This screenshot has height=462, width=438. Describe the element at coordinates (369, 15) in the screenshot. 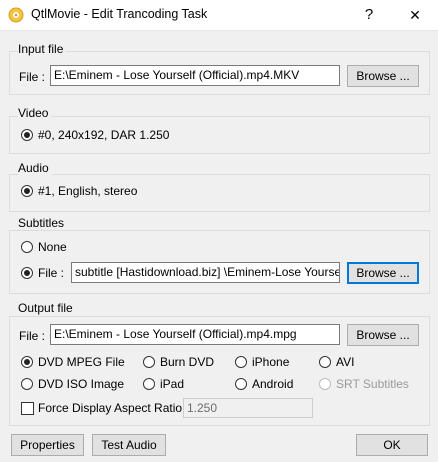

I see `help-button: ?` at that location.